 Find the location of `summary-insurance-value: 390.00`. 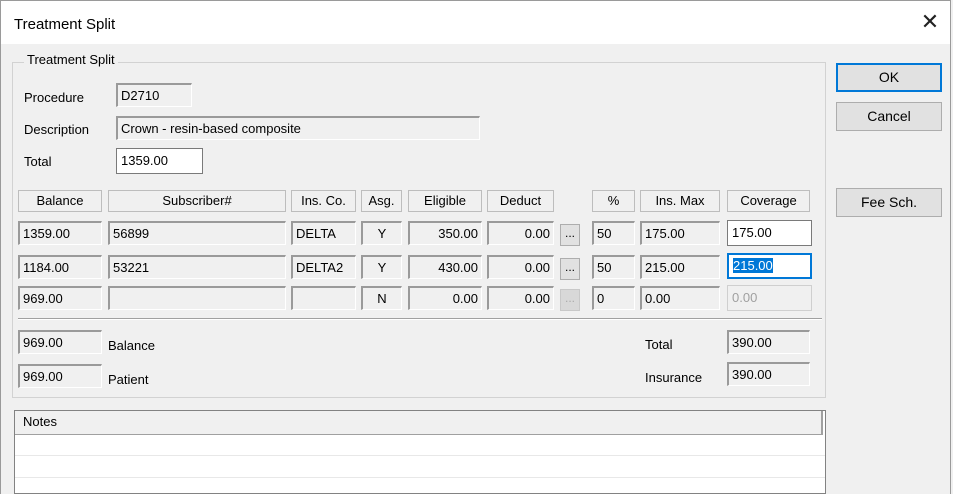

summary-insurance-value: 390.00 is located at coordinates (768, 374).